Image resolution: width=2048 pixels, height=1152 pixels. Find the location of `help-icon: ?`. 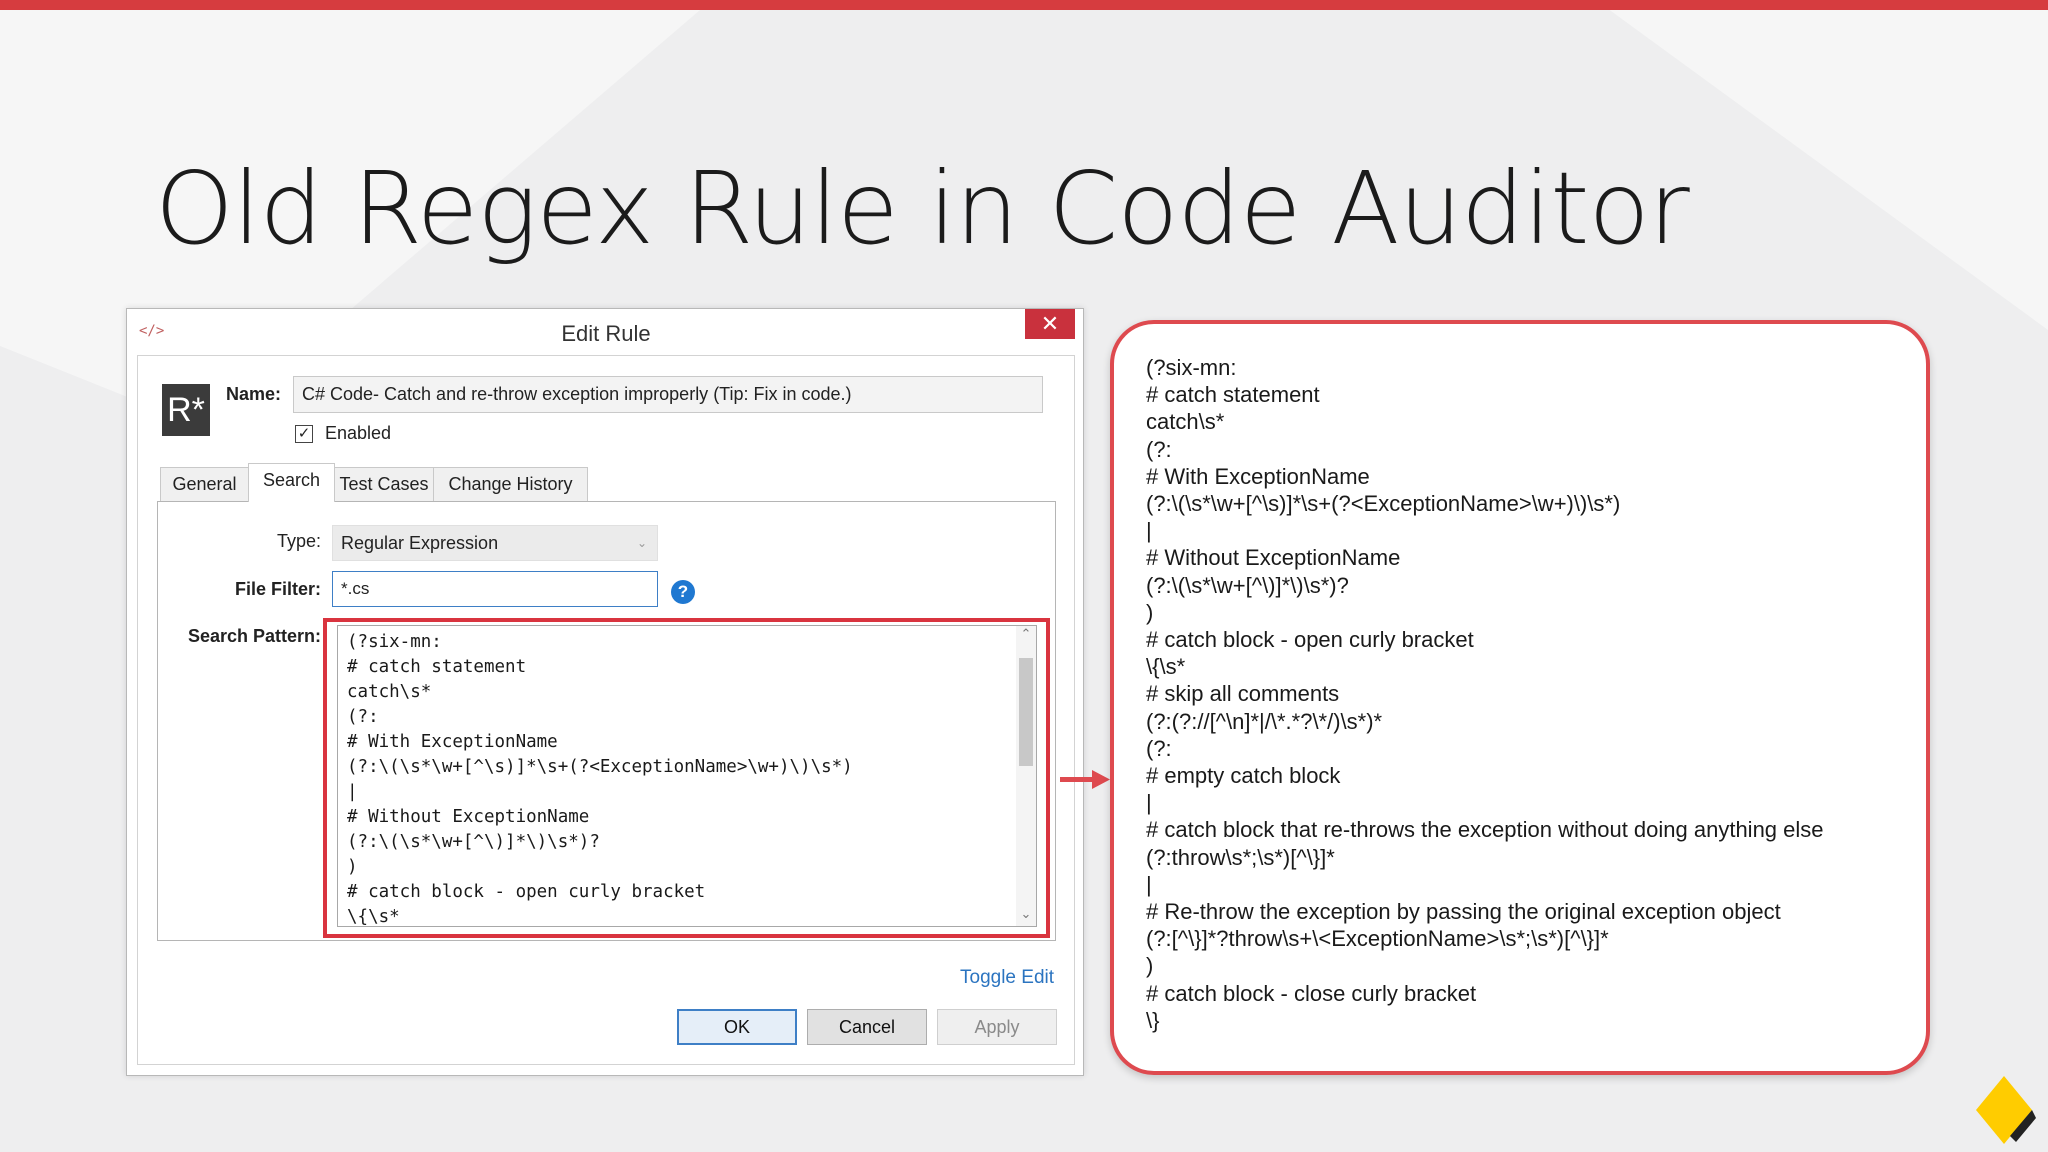

help-icon: ? is located at coordinates (683, 592).